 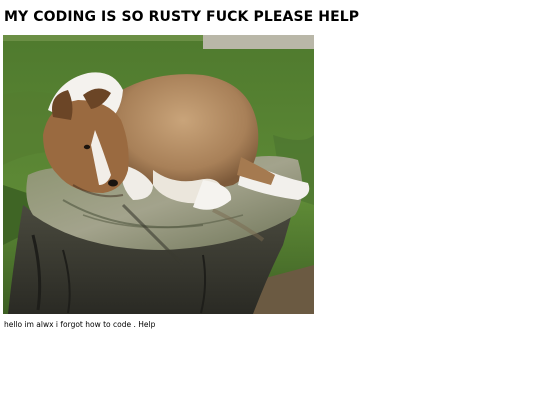 I want to click on page-title: MY CODING IS SO RUSTY FUCK PLEASE HELP, so click(x=182, y=17).